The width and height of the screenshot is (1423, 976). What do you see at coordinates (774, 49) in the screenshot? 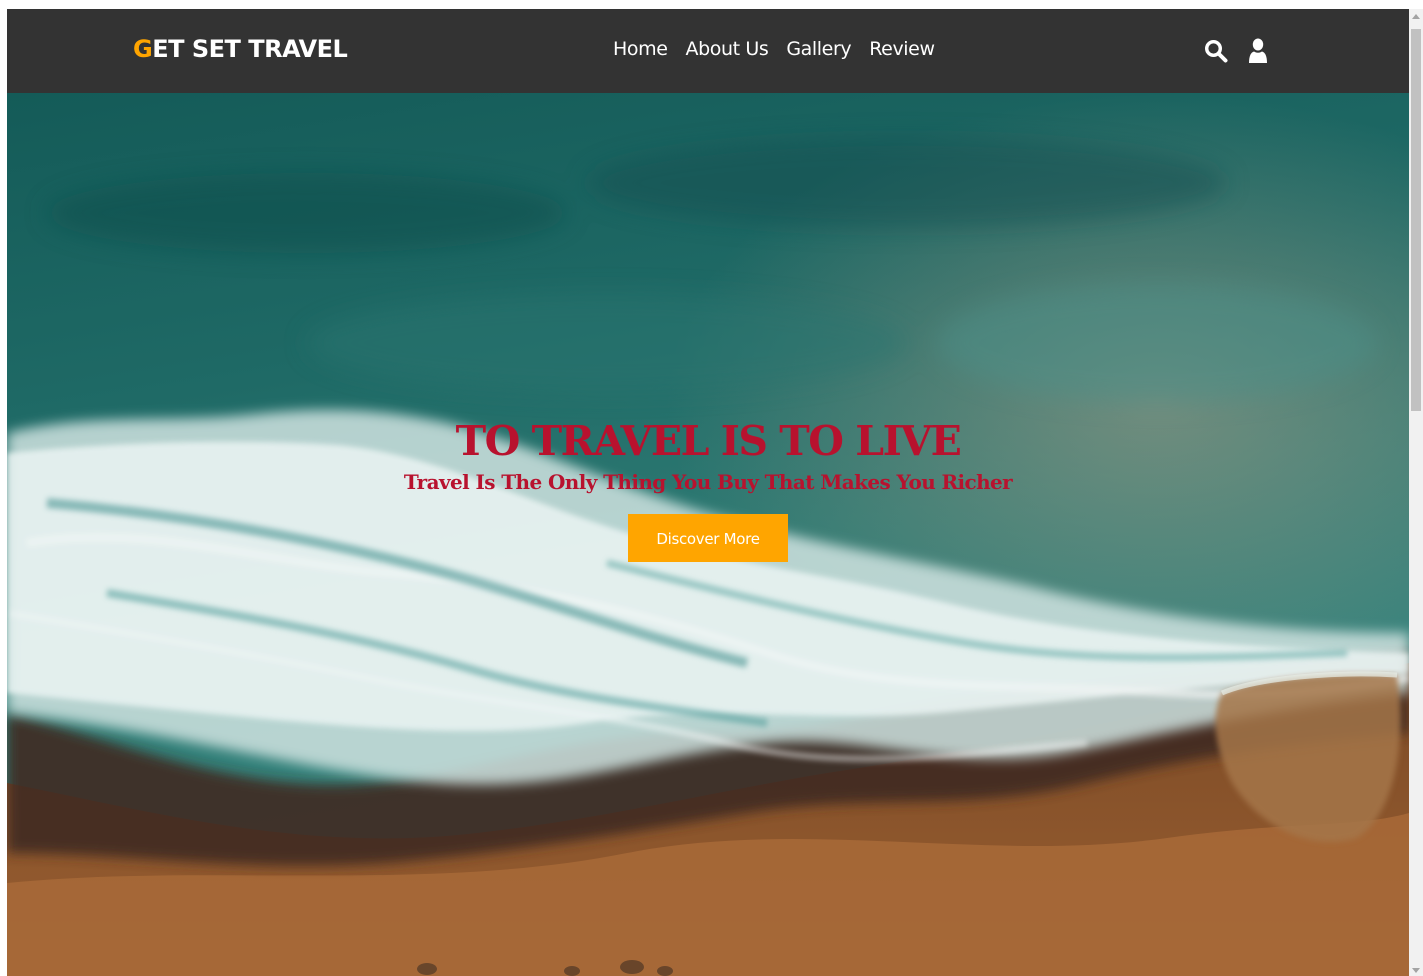
I see `main-nav: Home About Us Gallery Review` at bounding box center [774, 49].